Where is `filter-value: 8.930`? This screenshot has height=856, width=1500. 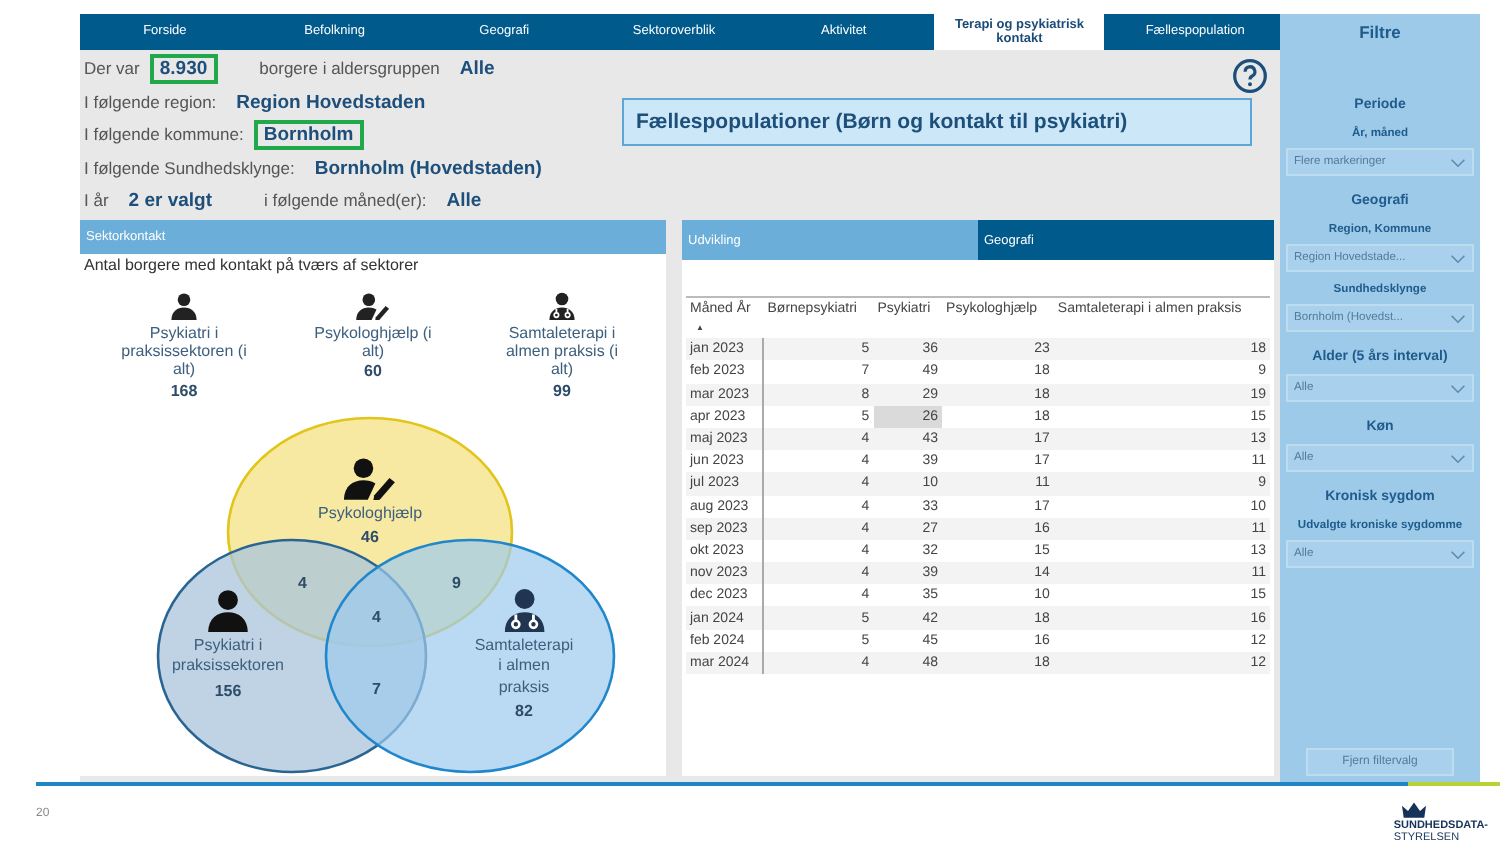 filter-value: 8.930 is located at coordinates (183, 69).